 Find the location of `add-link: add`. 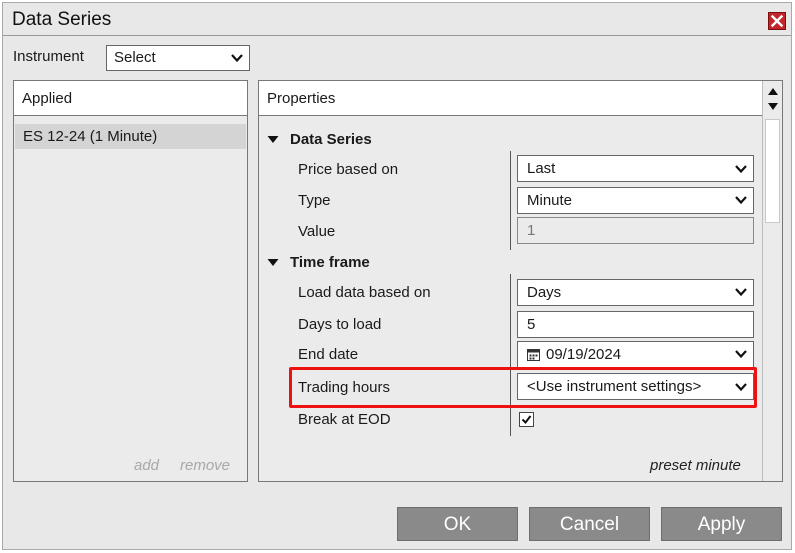

add-link: add is located at coordinates (146, 465).